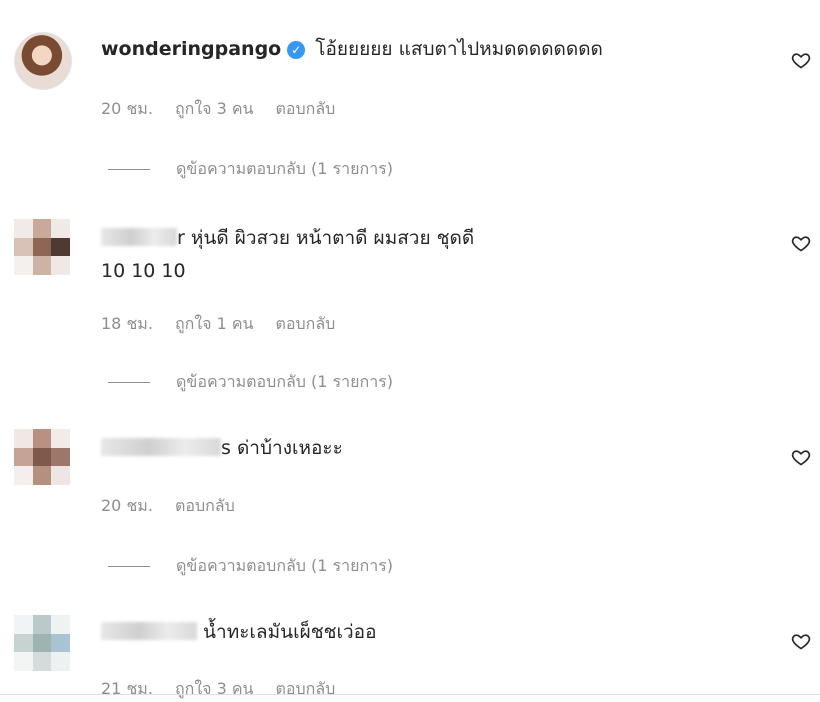 The image size is (820, 702). Describe the element at coordinates (296, 50) in the screenshot. I see `verified-badge-icon: ✓` at that location.